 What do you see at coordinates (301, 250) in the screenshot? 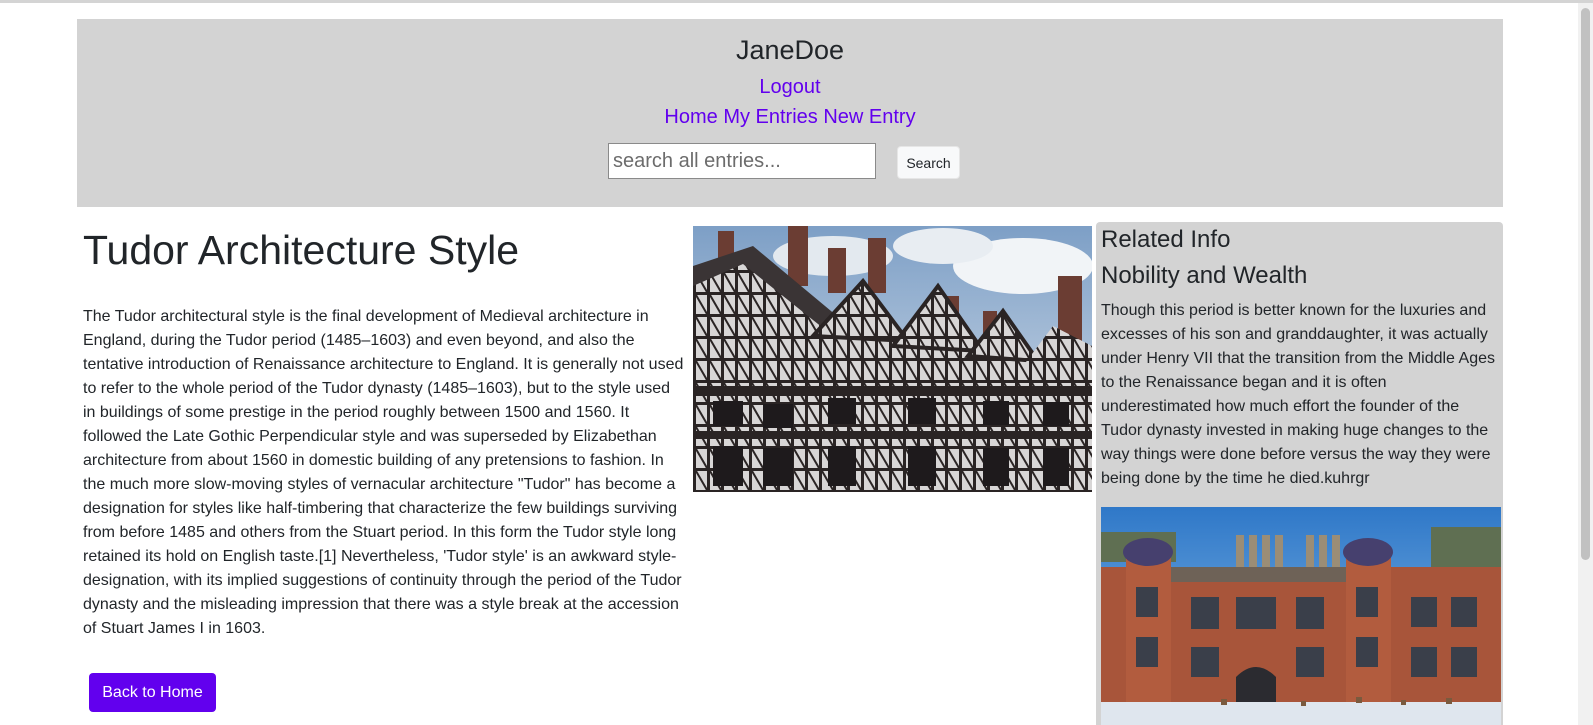
I see `page-title: Tudor Architecture Style` at bounding box center [301, 250].